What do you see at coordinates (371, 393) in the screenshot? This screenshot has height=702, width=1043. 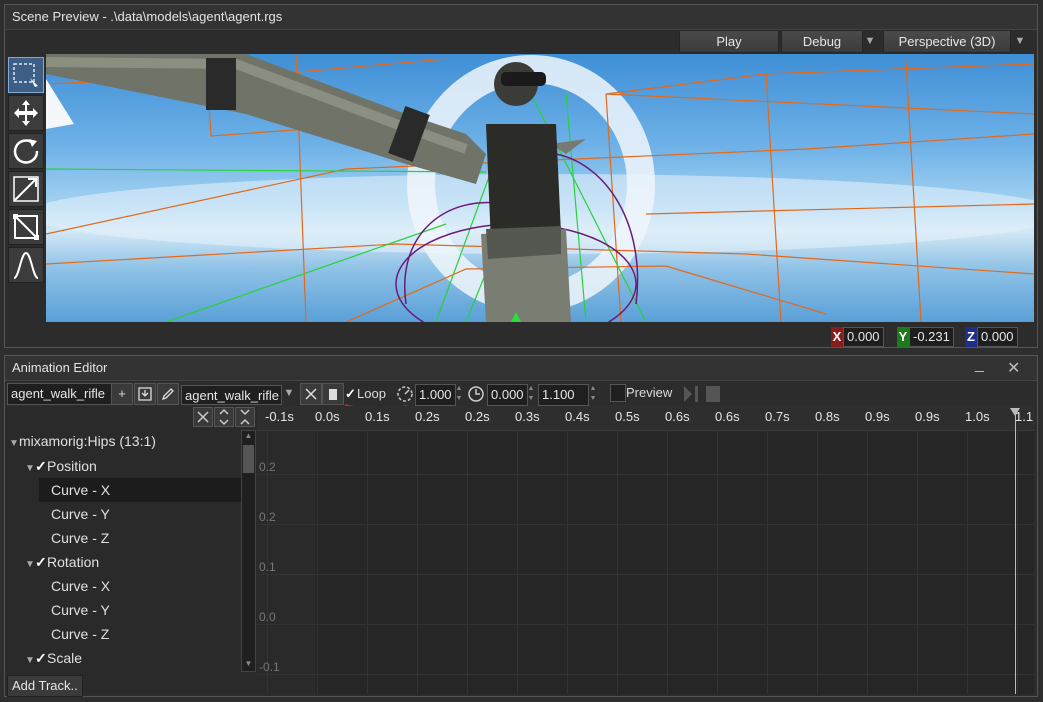 I see `loop-label: Loop` at bounding box center [371, 393].